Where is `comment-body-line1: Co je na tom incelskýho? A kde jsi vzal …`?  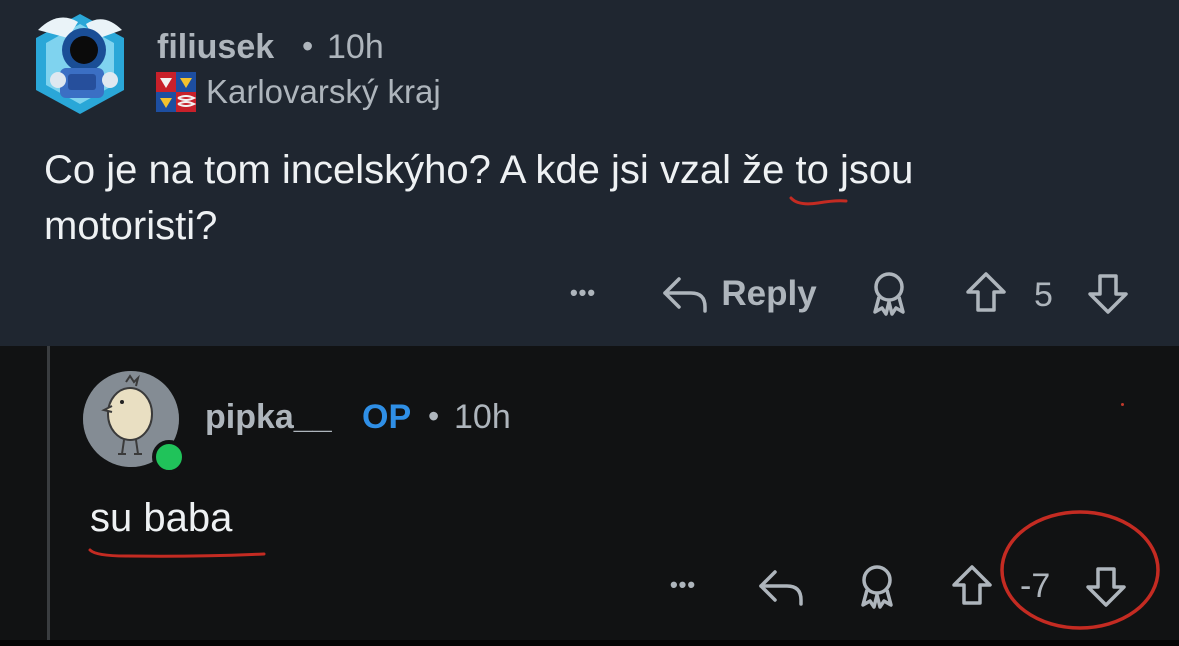 comment-body-line1: Co je na tom incelskýho? A kde jsi vzal … is located at coordinates (479, 170).